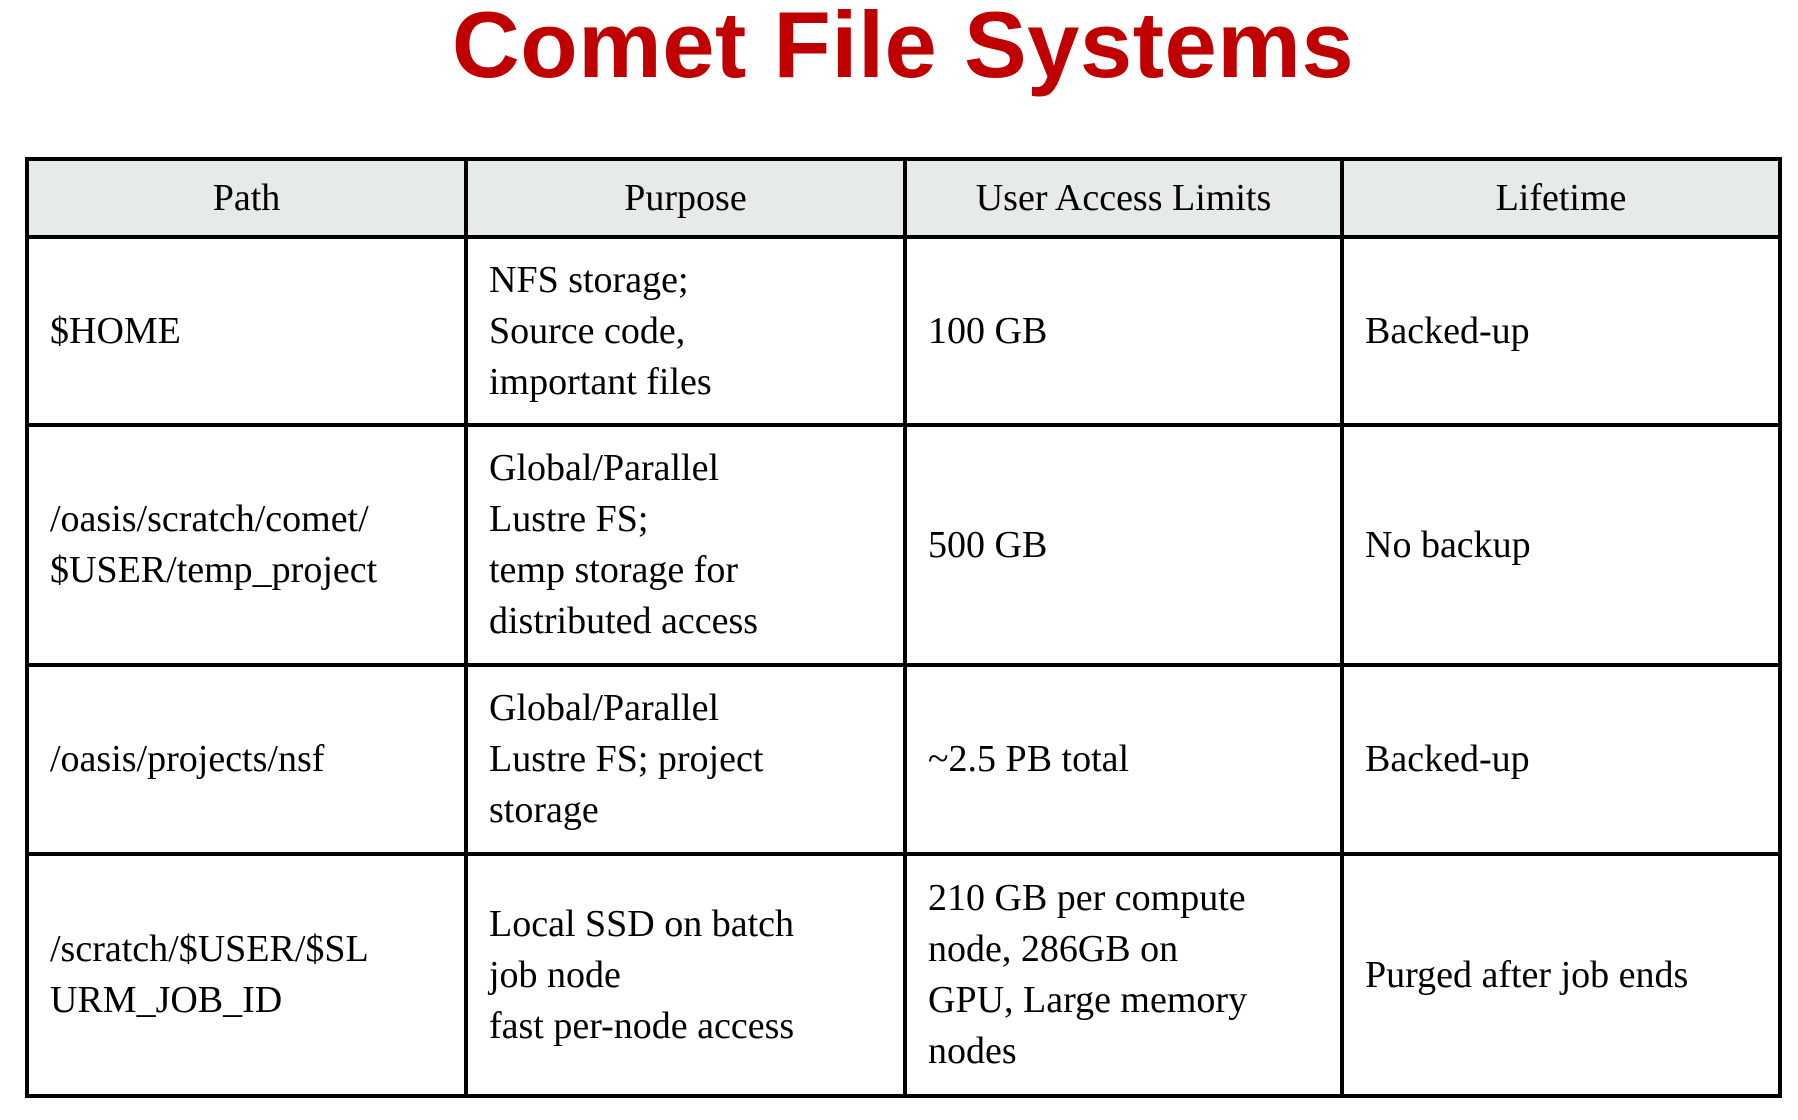 Image resolution: width=1798 pixels, height=1120 pixels. I want to click on cell-text: /oasis/projects/nsf, so click(187, 759).